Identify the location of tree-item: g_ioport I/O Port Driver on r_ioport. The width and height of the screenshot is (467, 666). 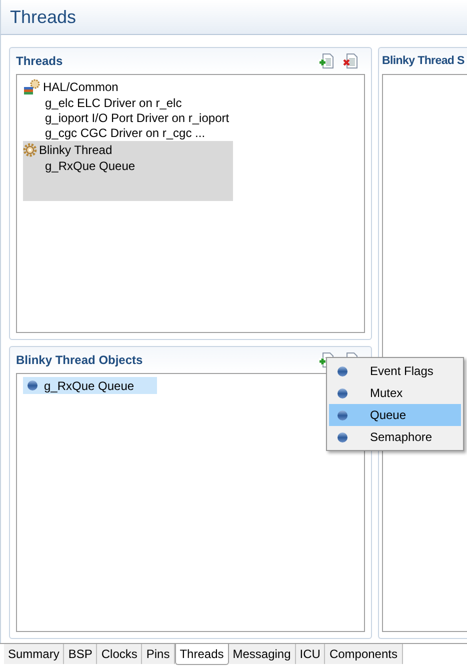
(137, 117).